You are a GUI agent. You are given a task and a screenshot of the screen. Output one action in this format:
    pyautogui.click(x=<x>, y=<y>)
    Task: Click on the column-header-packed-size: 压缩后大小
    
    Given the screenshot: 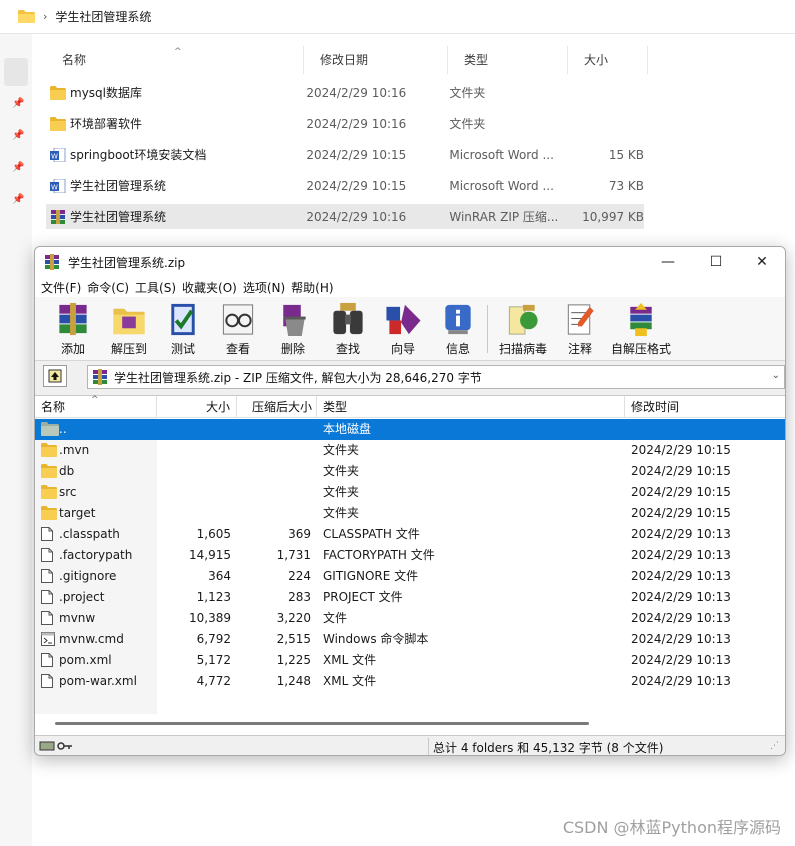 What is the action you would take?
    pyautogui.click(x=277, y=407)
    